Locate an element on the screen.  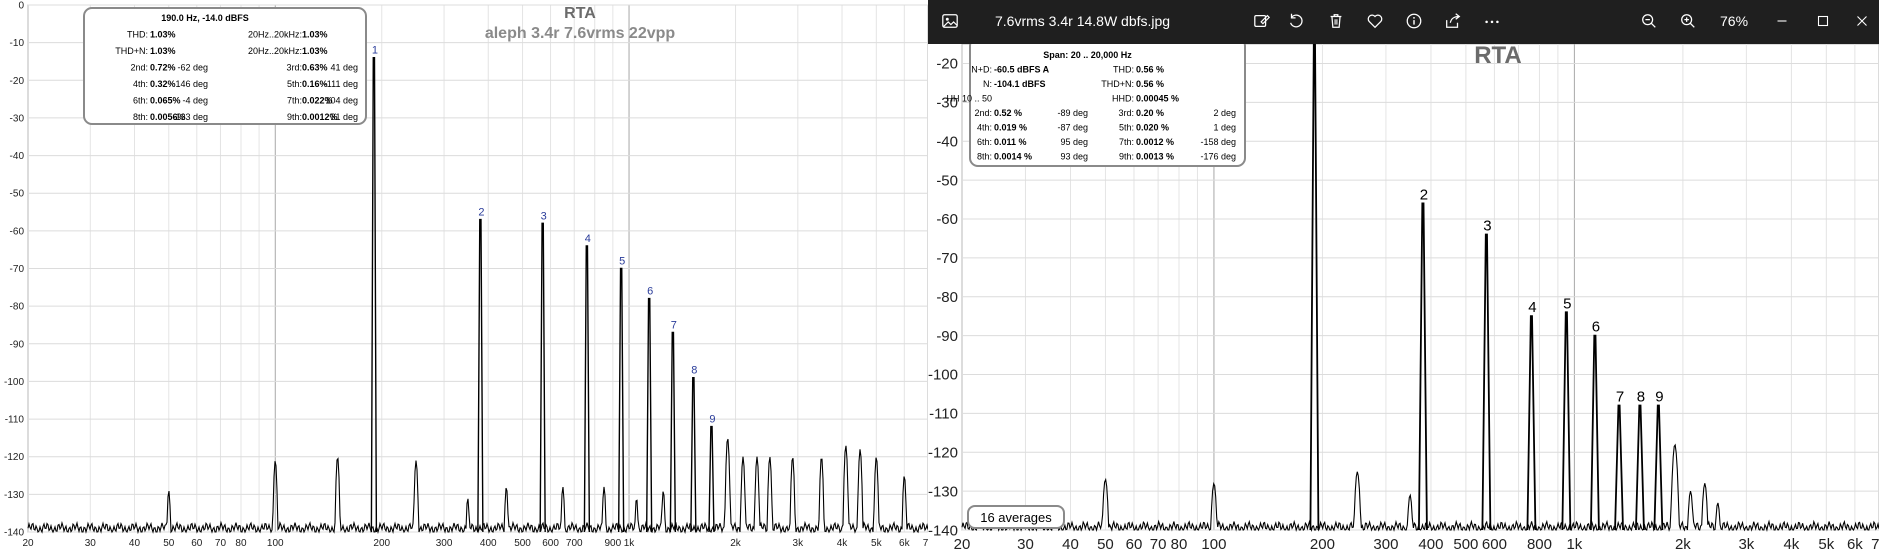
info-cell: 0.32% is located at coordinates (163, 84).